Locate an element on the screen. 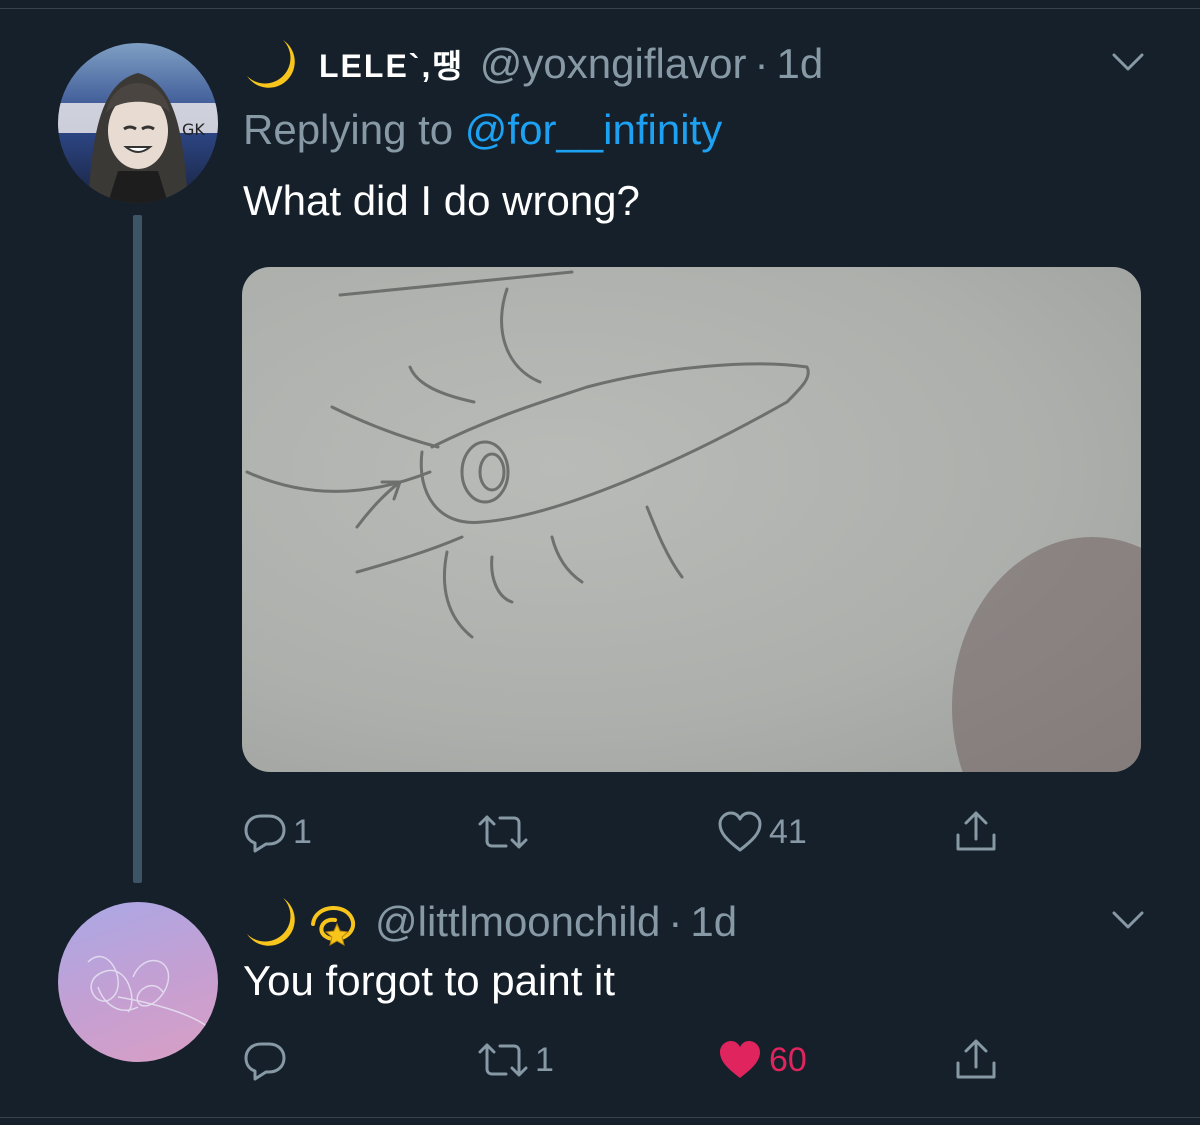 This screenshot has width=1200, height=1125. tweet-text: You forgot to paint it is located at coordinates (429, 980).